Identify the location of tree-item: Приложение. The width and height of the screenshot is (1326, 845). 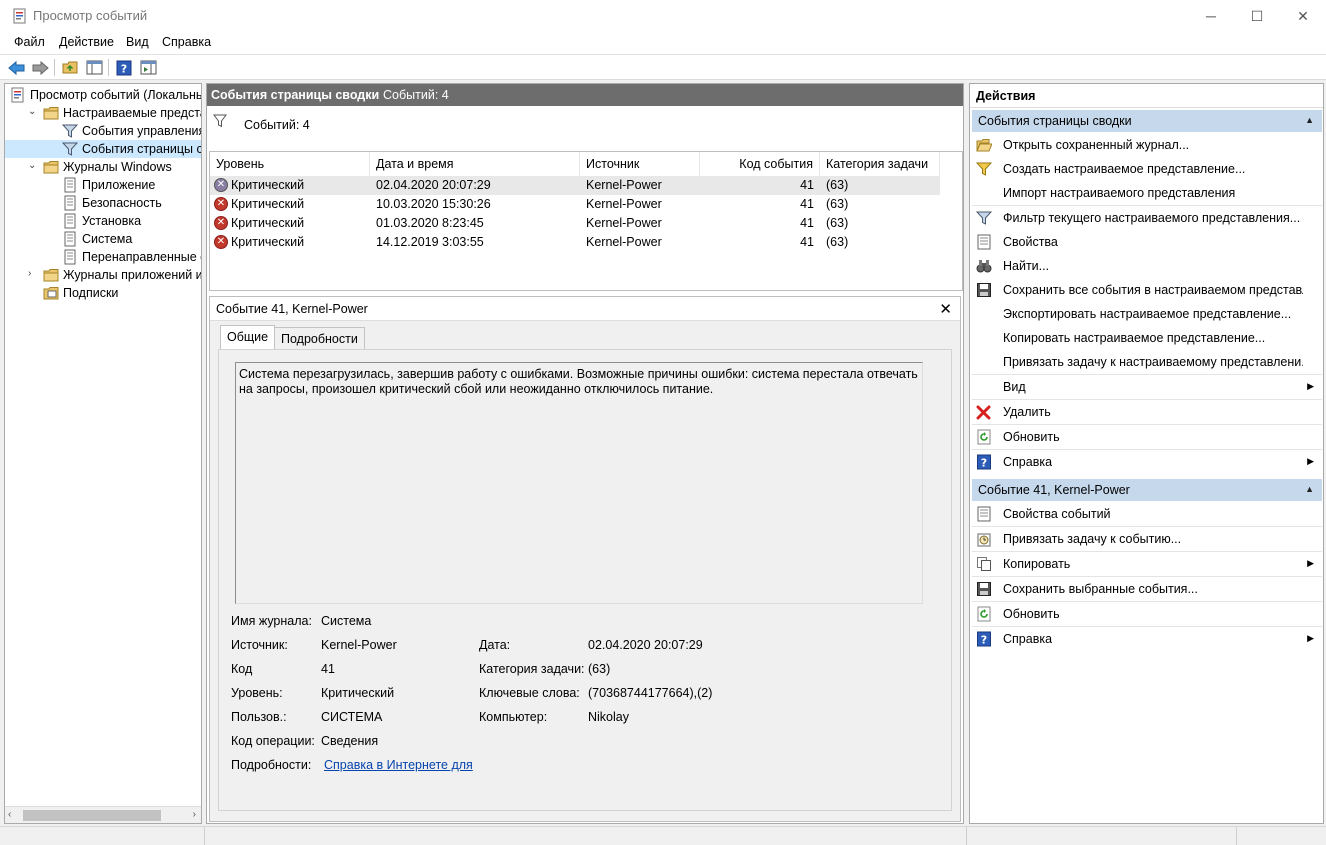
(103, 185).